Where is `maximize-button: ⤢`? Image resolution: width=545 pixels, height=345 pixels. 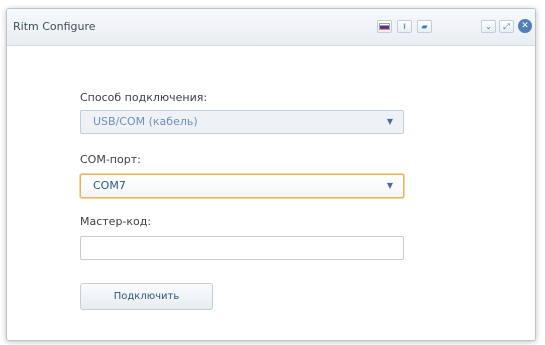
maximize-button: ⤢ is located at coordinates (506, 26).